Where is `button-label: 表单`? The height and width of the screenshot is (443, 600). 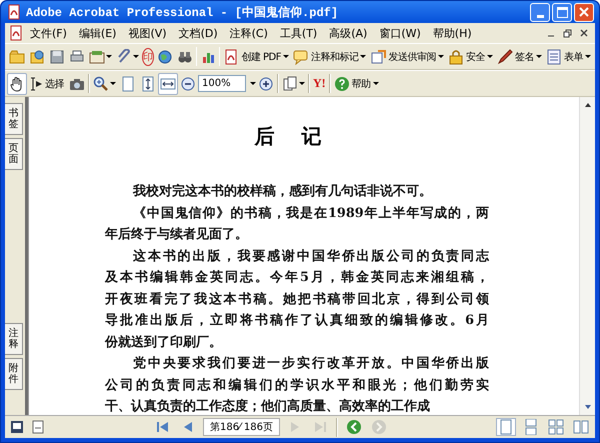 button-label: 表单 is located at coordinates (573, 57).